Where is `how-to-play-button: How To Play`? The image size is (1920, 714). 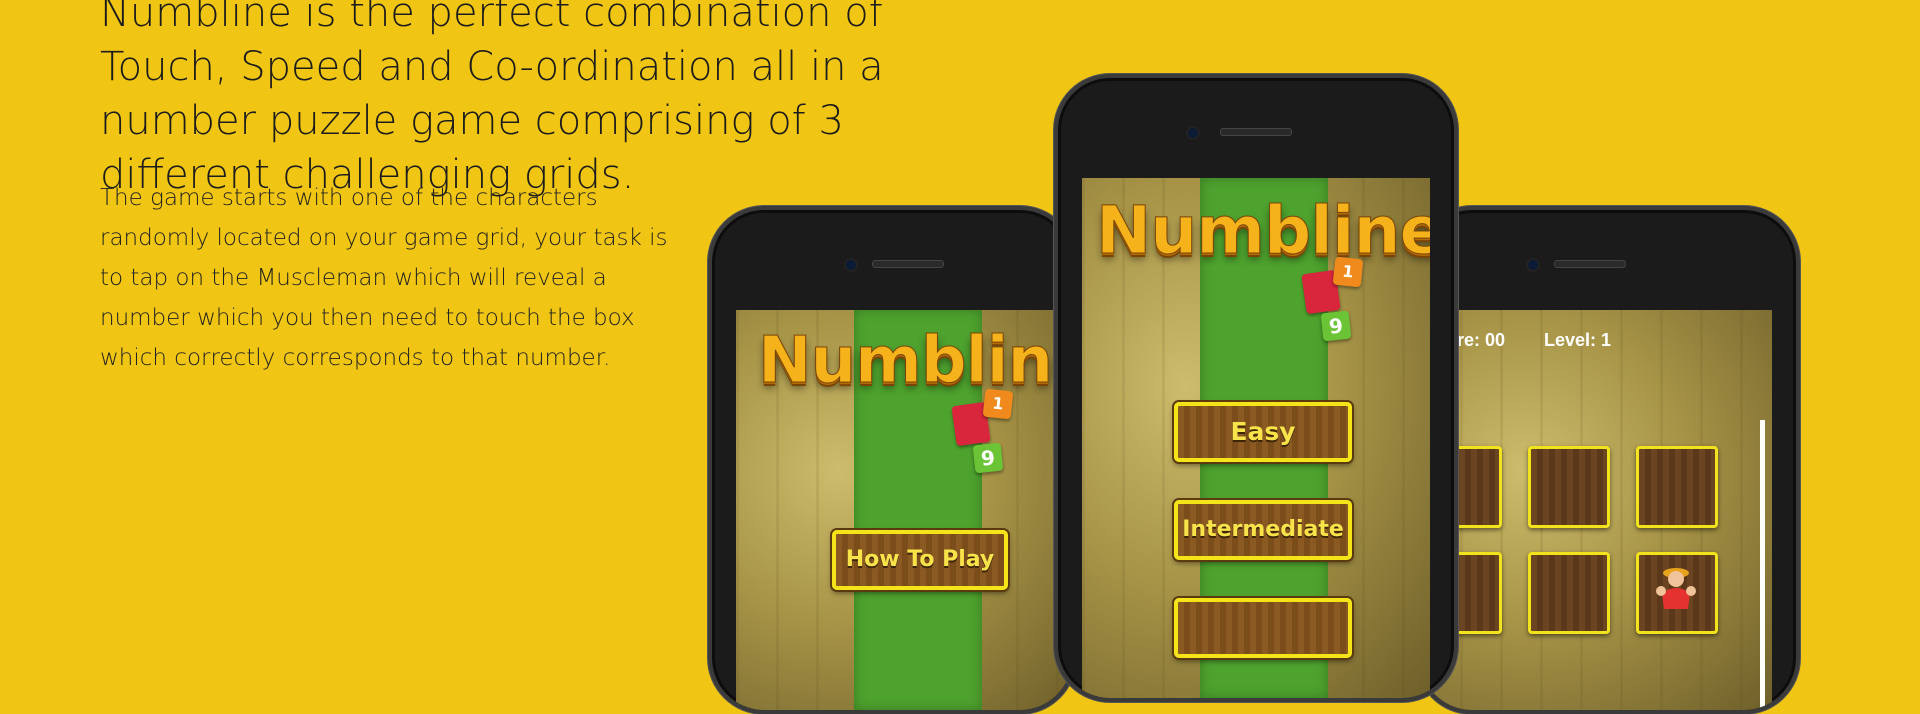 how-to-play-button: How To Play is located at coordinates (920, 560).